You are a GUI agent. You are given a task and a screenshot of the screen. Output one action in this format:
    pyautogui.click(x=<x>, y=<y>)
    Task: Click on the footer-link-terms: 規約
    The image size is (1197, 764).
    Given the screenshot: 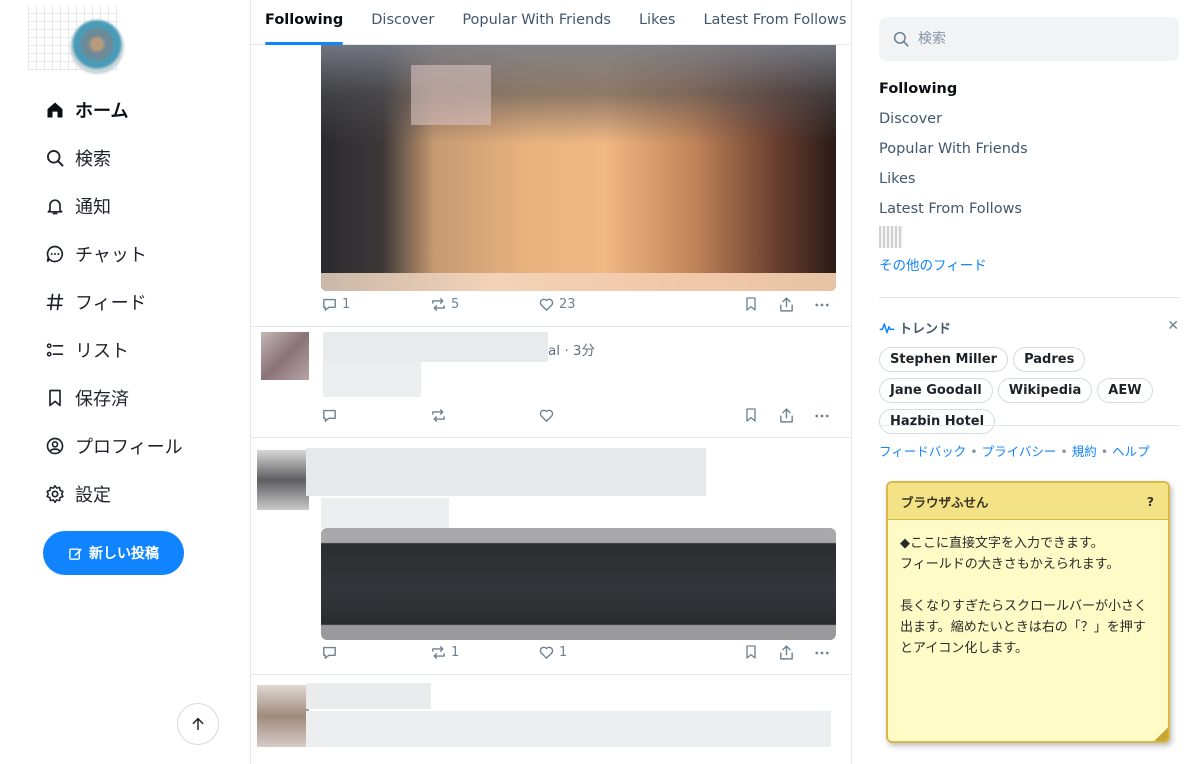 What is the action you would take?
    pyautogui.click(x=1084, y=451)
    